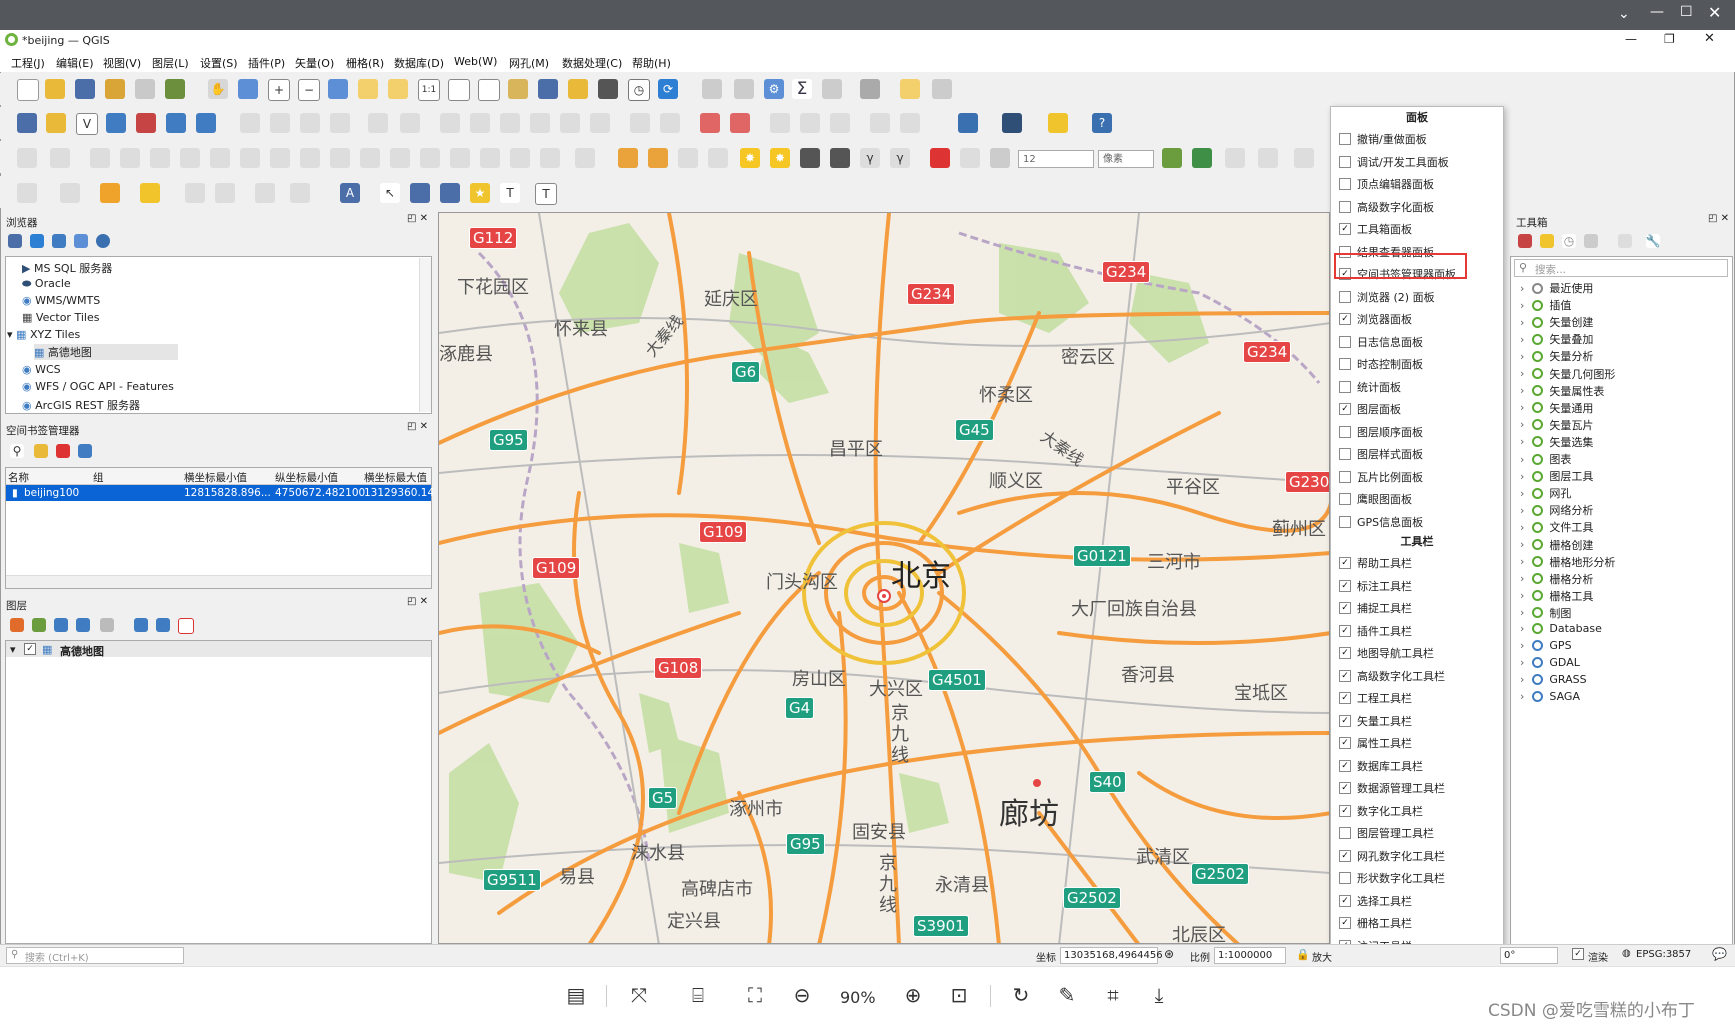 The height and width of the screenshot is (1029, 1735). Describe the element at coordinates (56, 123) in the screenshot. I see `new-geopackage-icon` at that location.